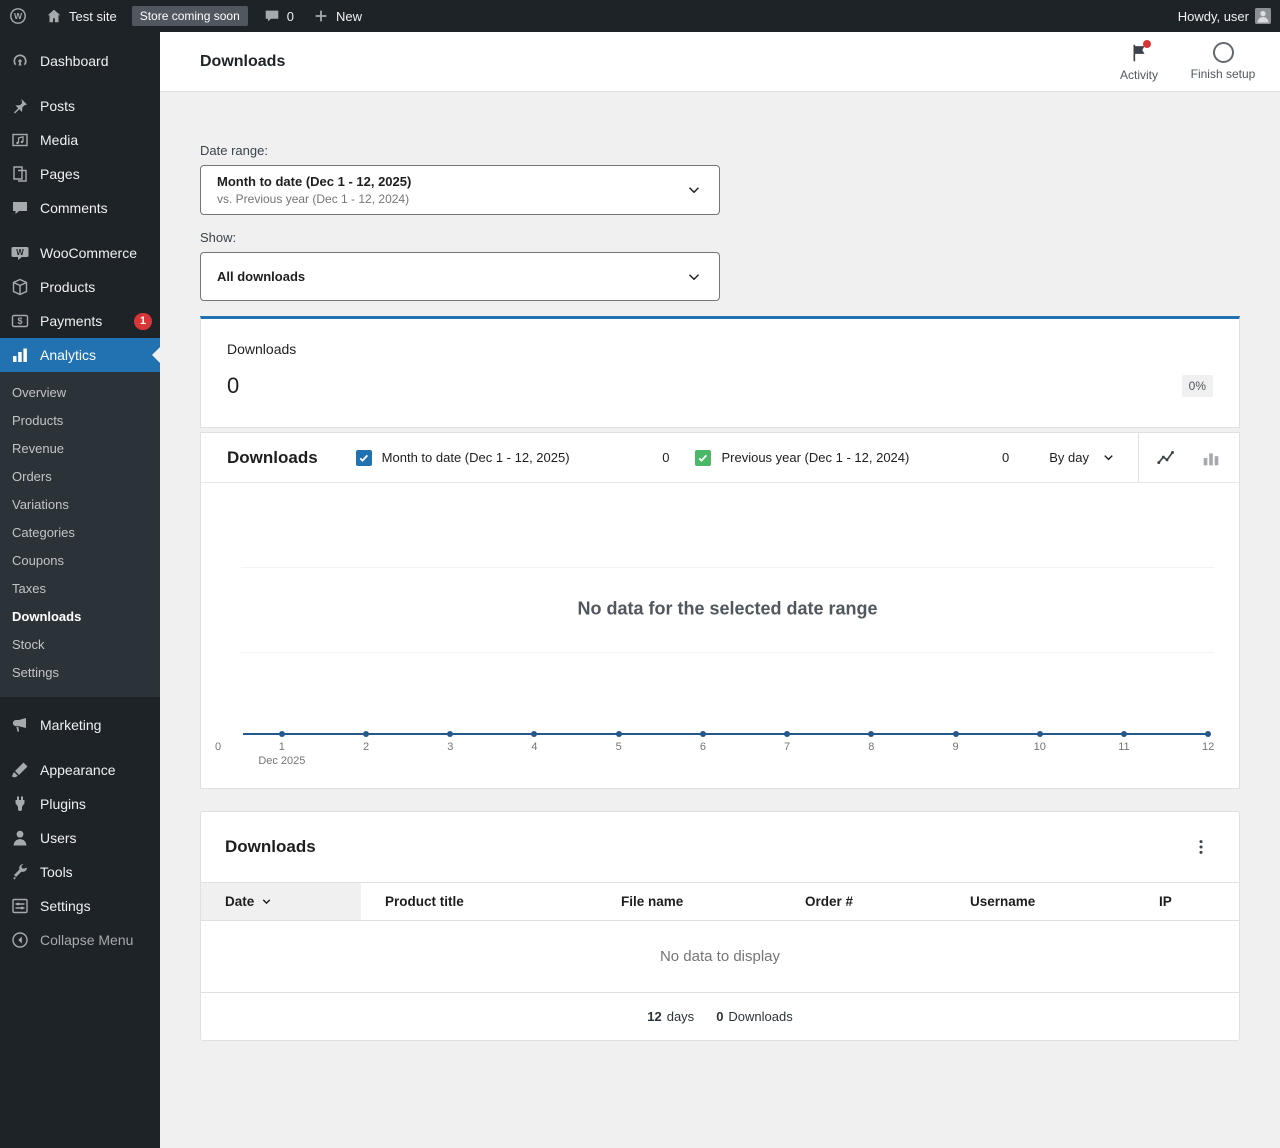 Image resolution: width=1280 pixels, height=1148 pixels. Describe the element at coordinates (54, 16) in the screenshot. I see `home-icon` at that location.